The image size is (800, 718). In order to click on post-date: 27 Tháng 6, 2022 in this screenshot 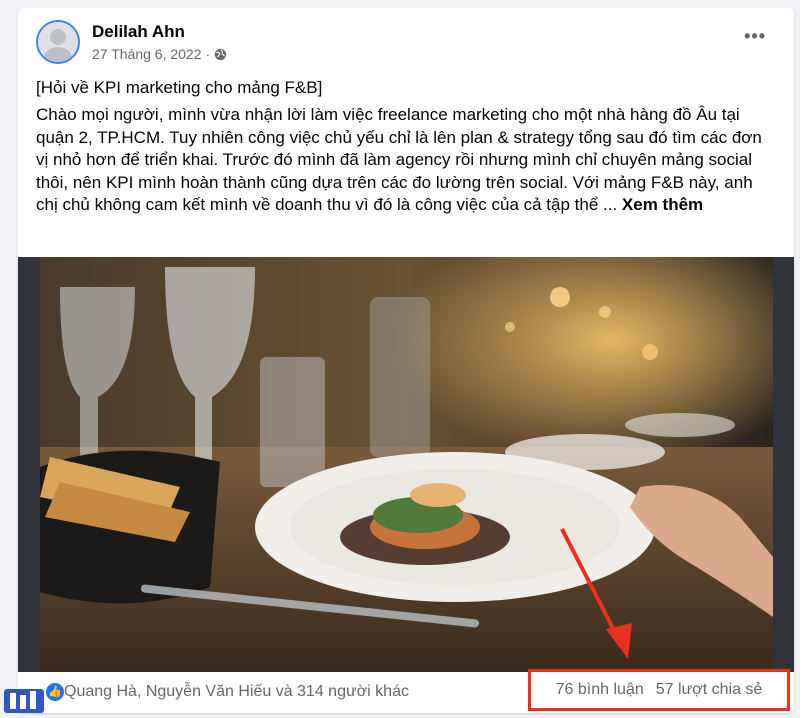, I will do `click(147, 54)`.